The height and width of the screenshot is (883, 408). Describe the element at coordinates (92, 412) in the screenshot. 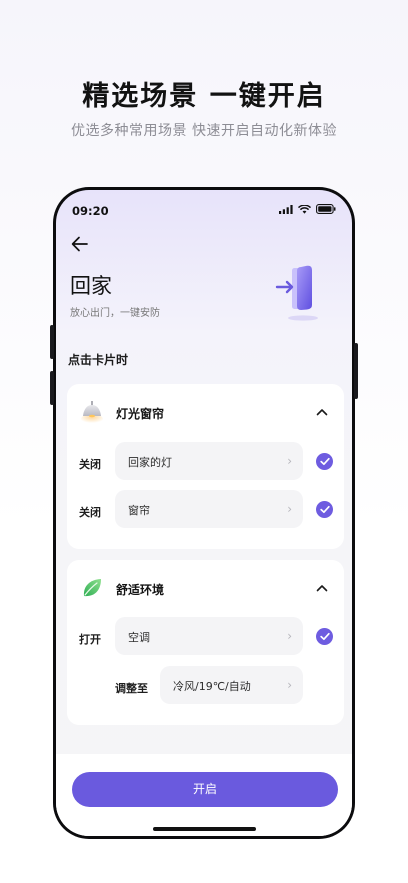

I see `lamp-icon` at that location.